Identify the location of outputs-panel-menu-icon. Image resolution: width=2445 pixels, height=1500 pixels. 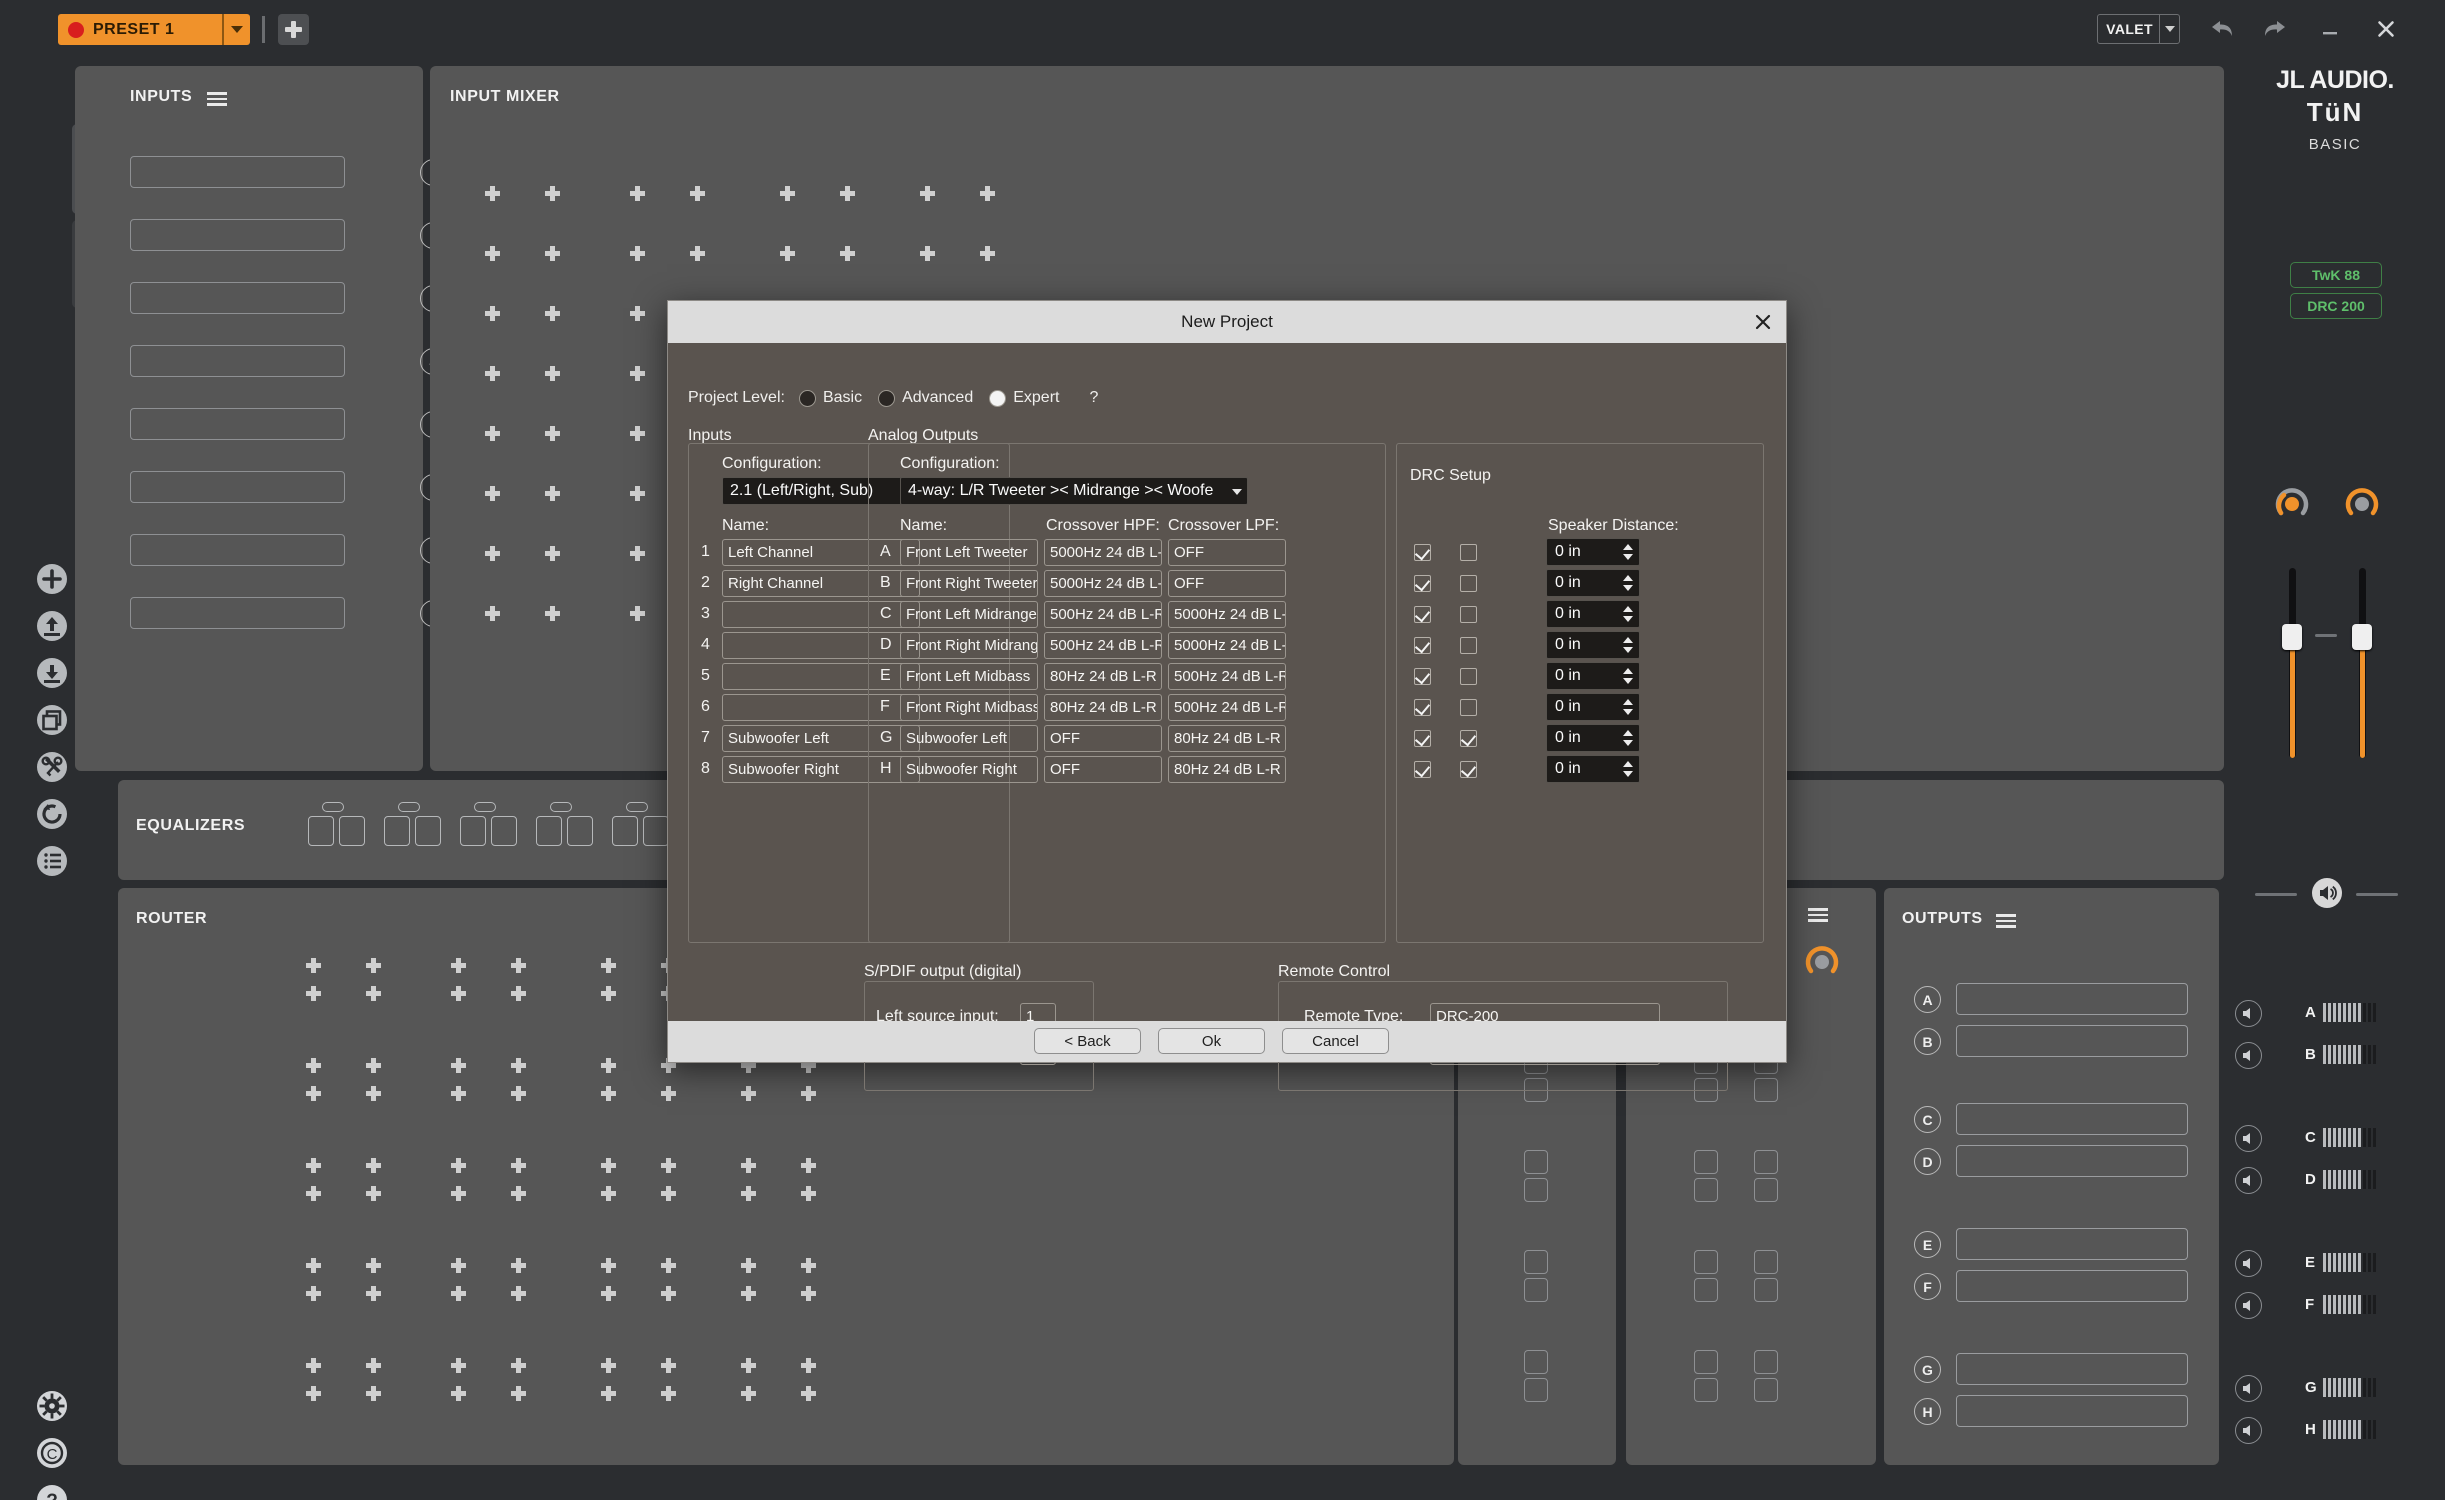
(2006, 921).